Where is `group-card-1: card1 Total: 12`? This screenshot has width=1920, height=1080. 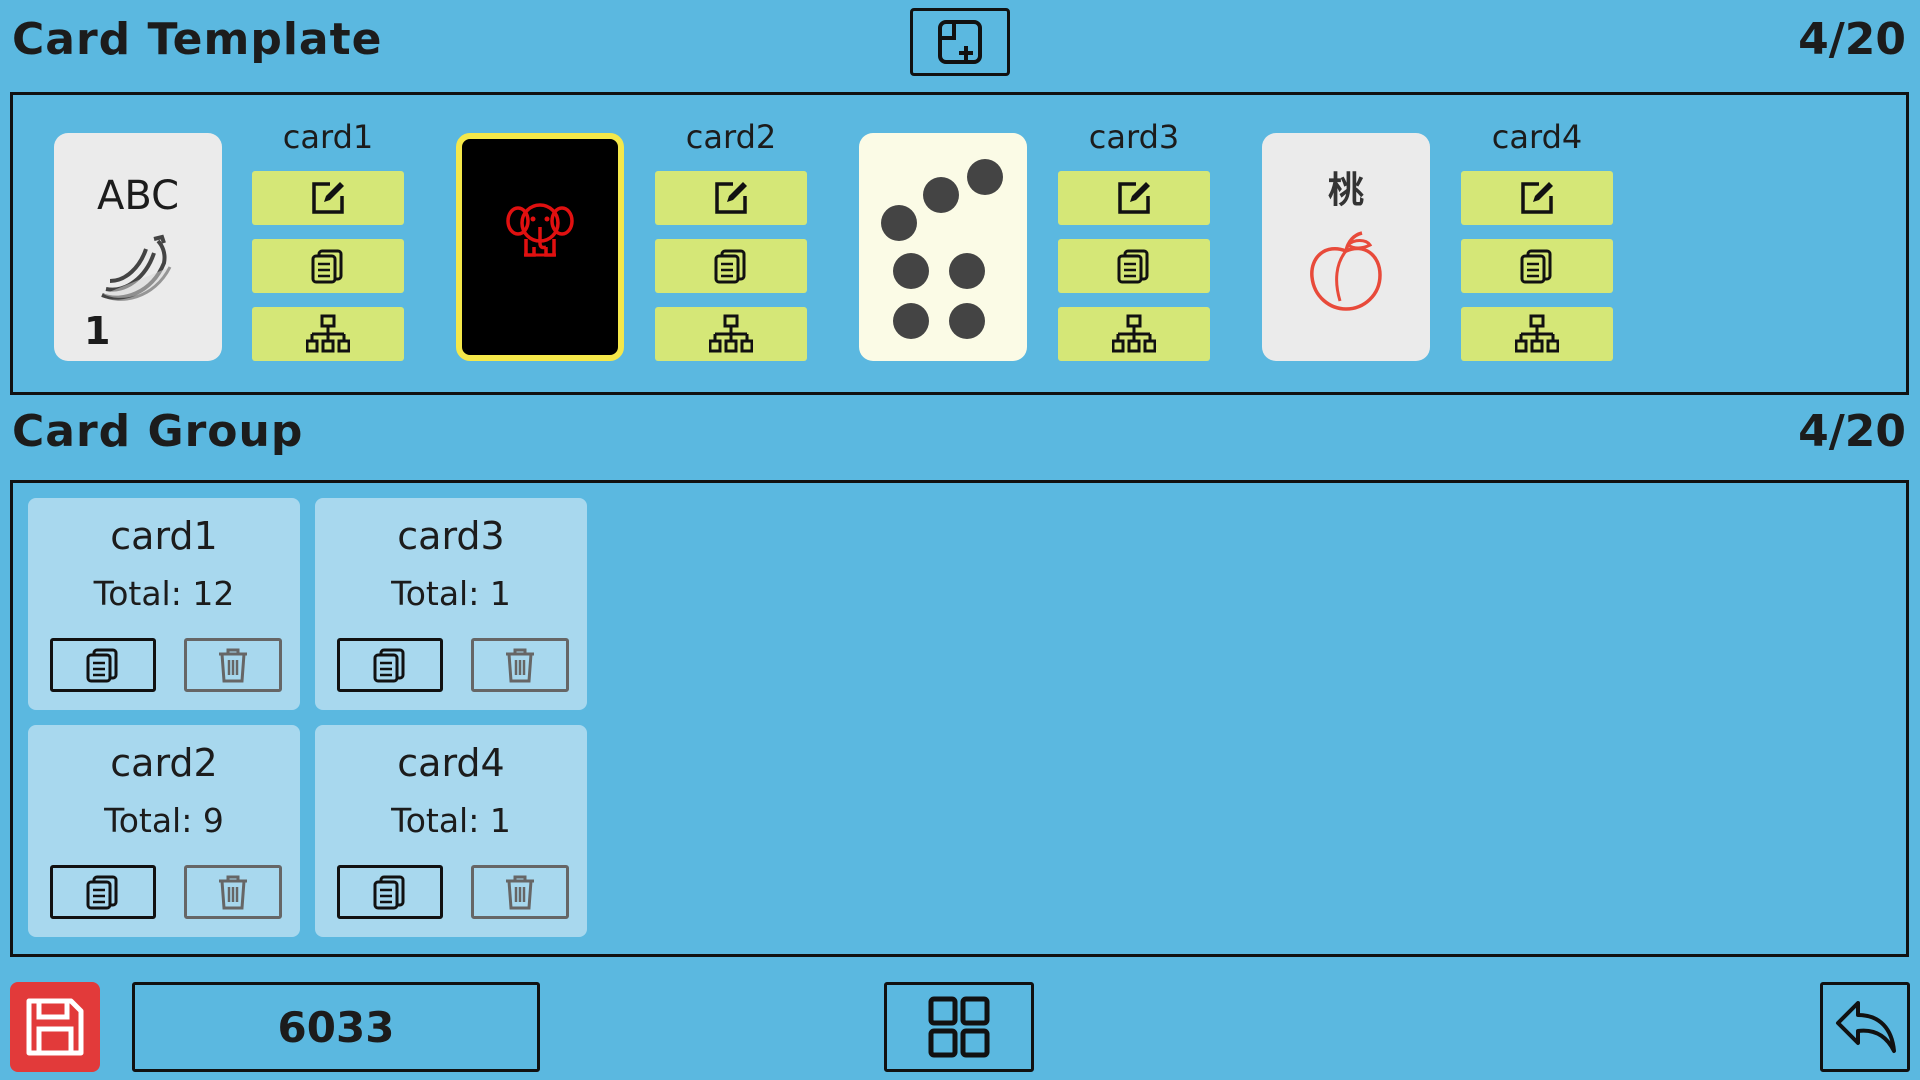 group-card-1: card1 Total: 12 is located at coordinates (164, 604).